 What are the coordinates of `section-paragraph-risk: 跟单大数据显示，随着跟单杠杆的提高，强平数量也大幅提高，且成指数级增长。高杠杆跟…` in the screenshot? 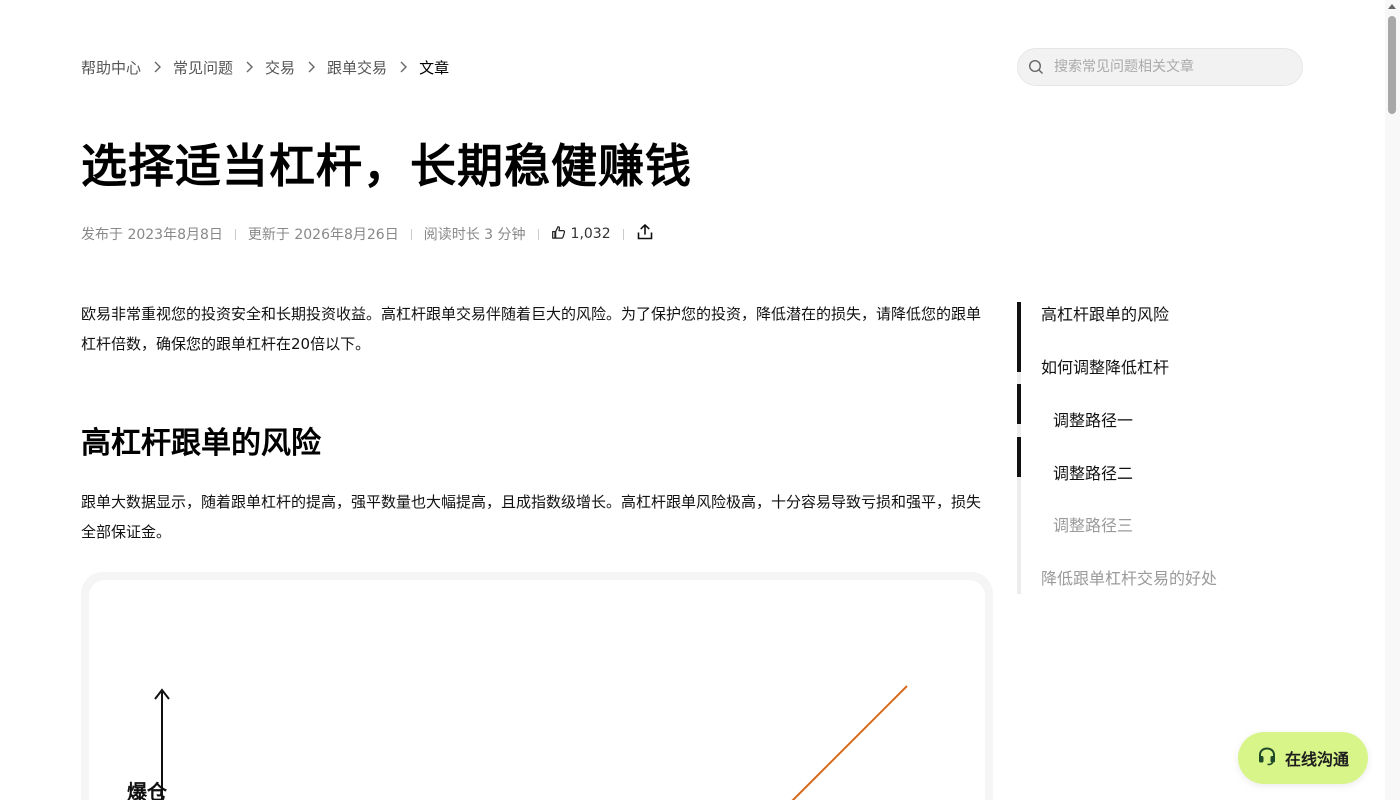 It's located at (531, 517).